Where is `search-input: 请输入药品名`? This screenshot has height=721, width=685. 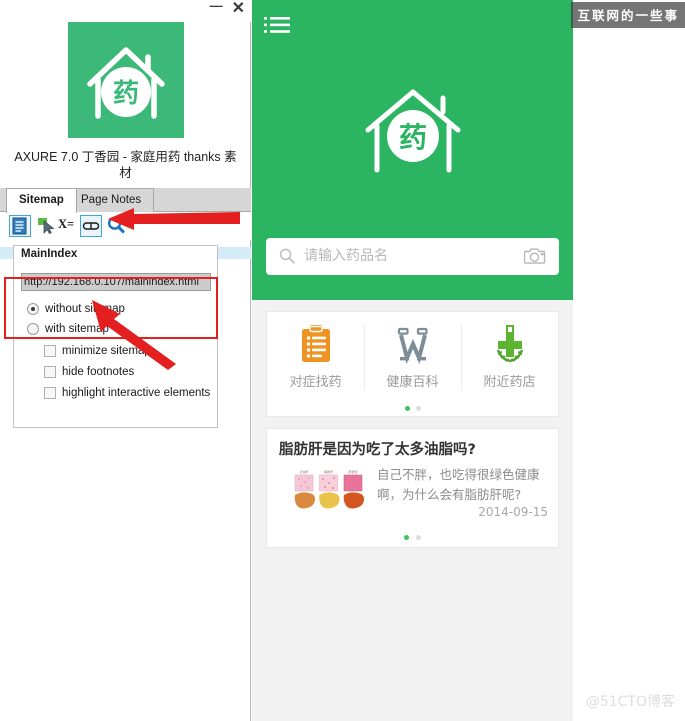
search-input: 请输入药品名 is located at coordinates (412, 256).